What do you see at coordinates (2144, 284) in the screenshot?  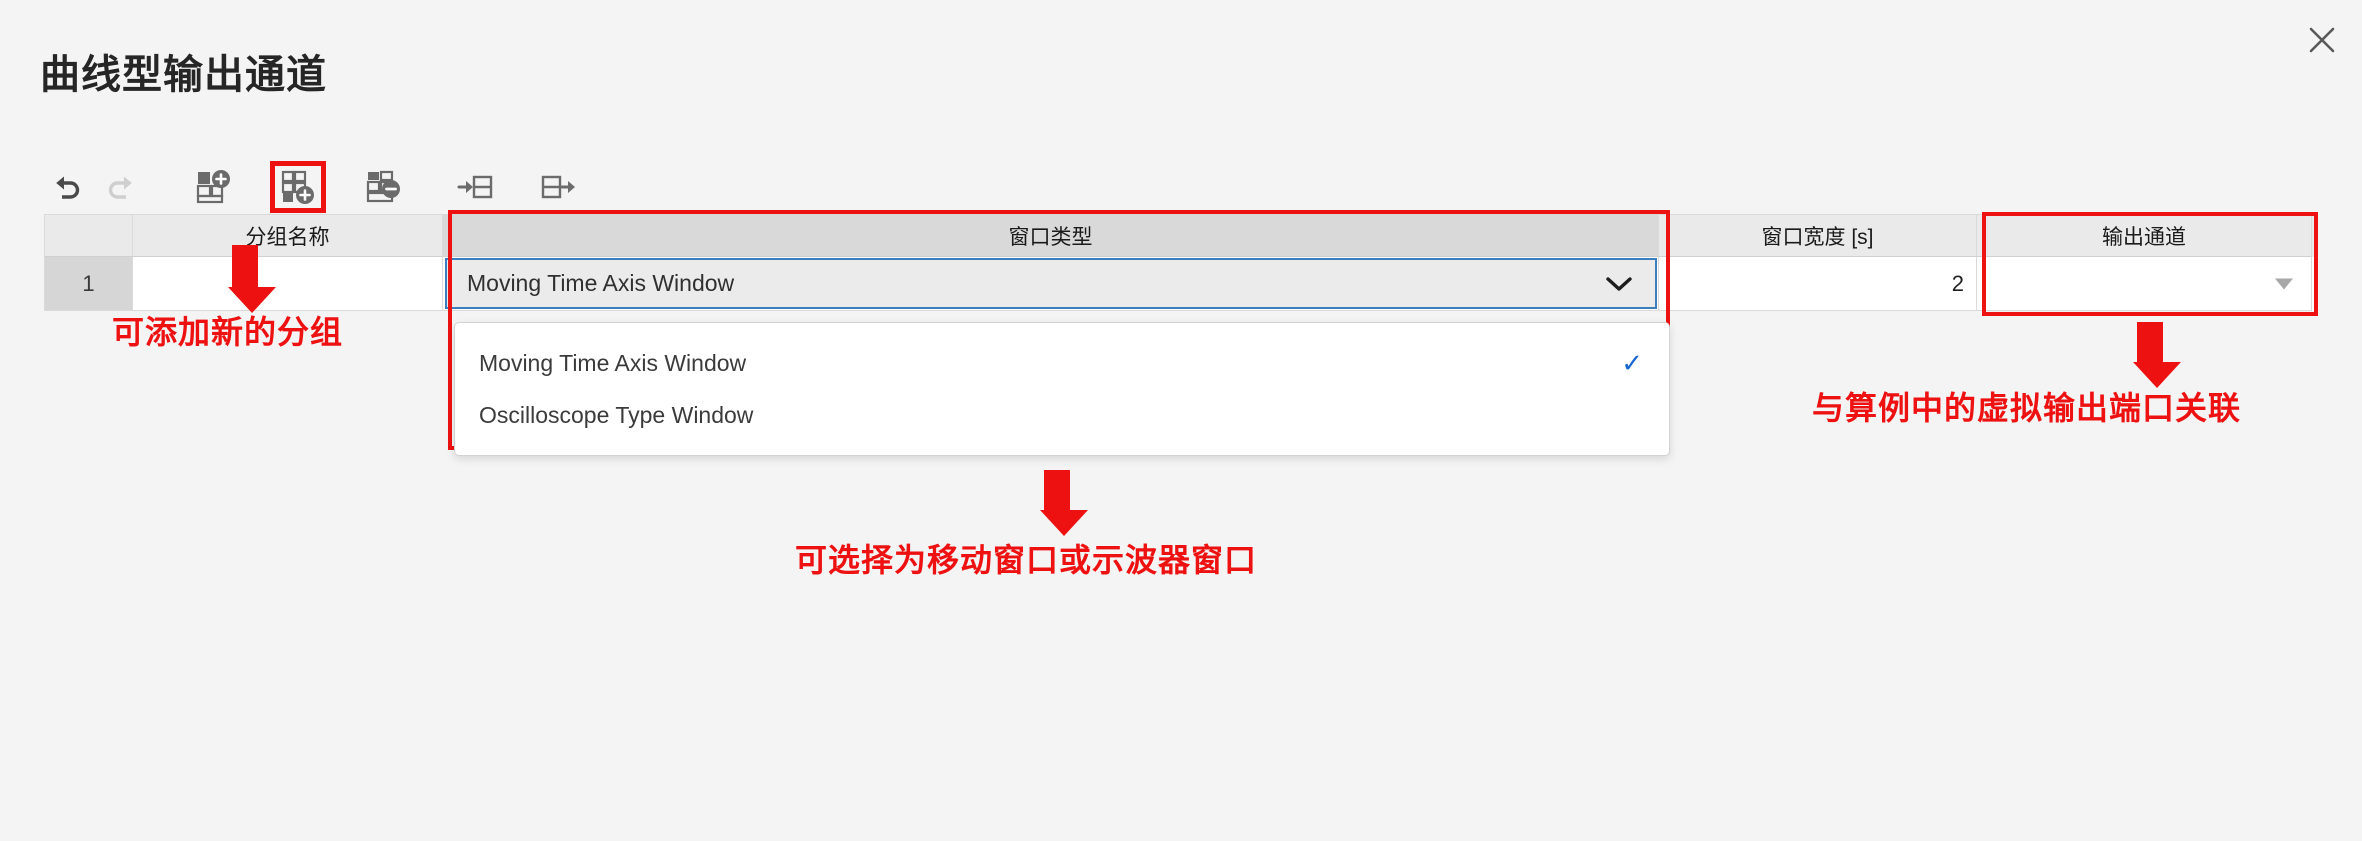 I see `output-channel-cell` at bounding box center [2144, 284].